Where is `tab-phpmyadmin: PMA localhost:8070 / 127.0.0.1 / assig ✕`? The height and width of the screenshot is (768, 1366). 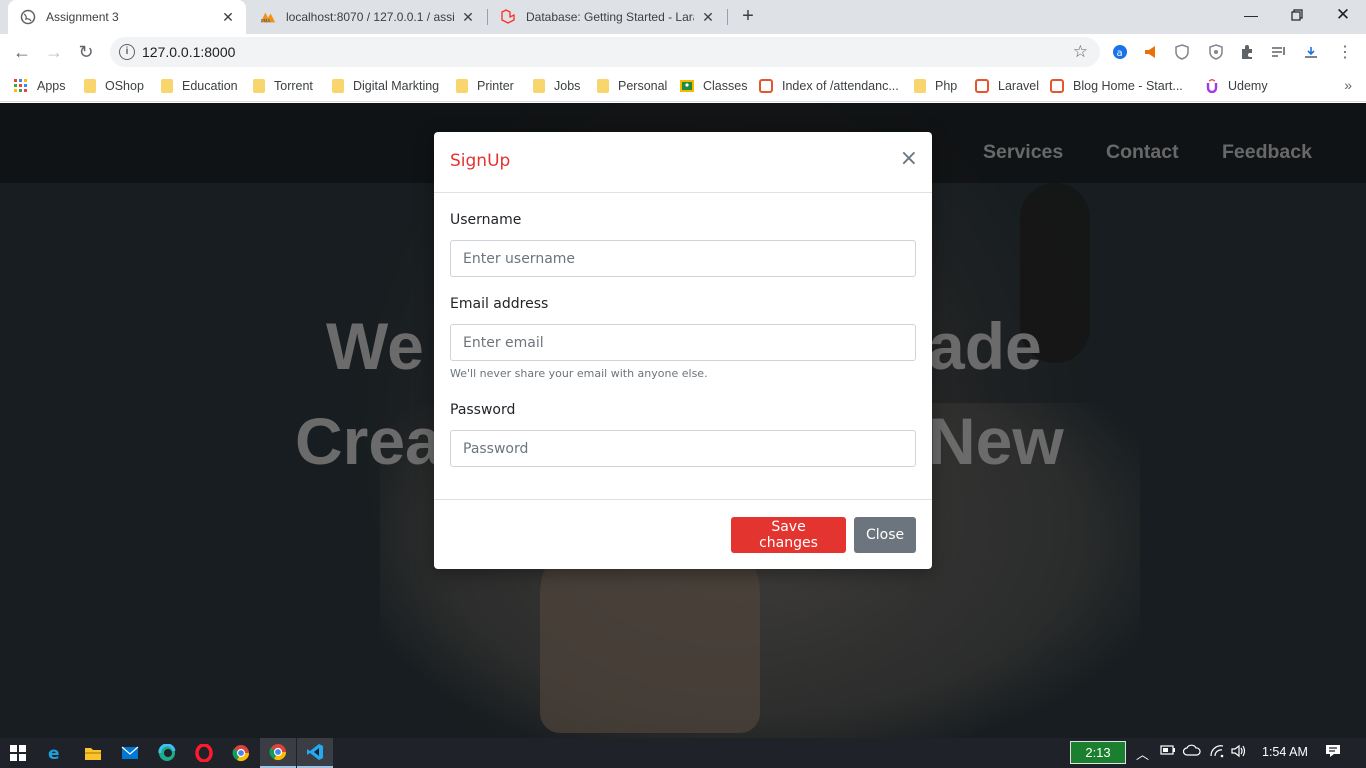 tab-phpmyadmin: PMA localhost:8070 / 127.0.0.1 / assig ✕ is located at coordinates (367, 17).